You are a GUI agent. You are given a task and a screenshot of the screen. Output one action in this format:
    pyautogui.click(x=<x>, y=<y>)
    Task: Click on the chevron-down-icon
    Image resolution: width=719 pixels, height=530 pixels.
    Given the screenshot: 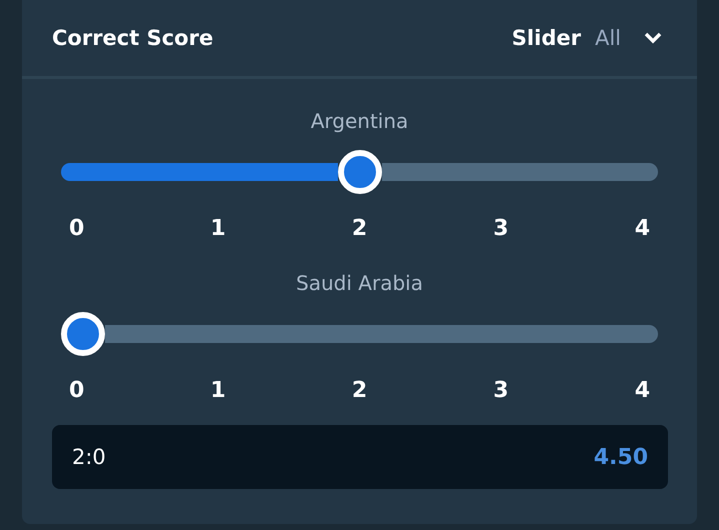 What is the action you would take?
    pyautogui.click(x=653, y=38)
    